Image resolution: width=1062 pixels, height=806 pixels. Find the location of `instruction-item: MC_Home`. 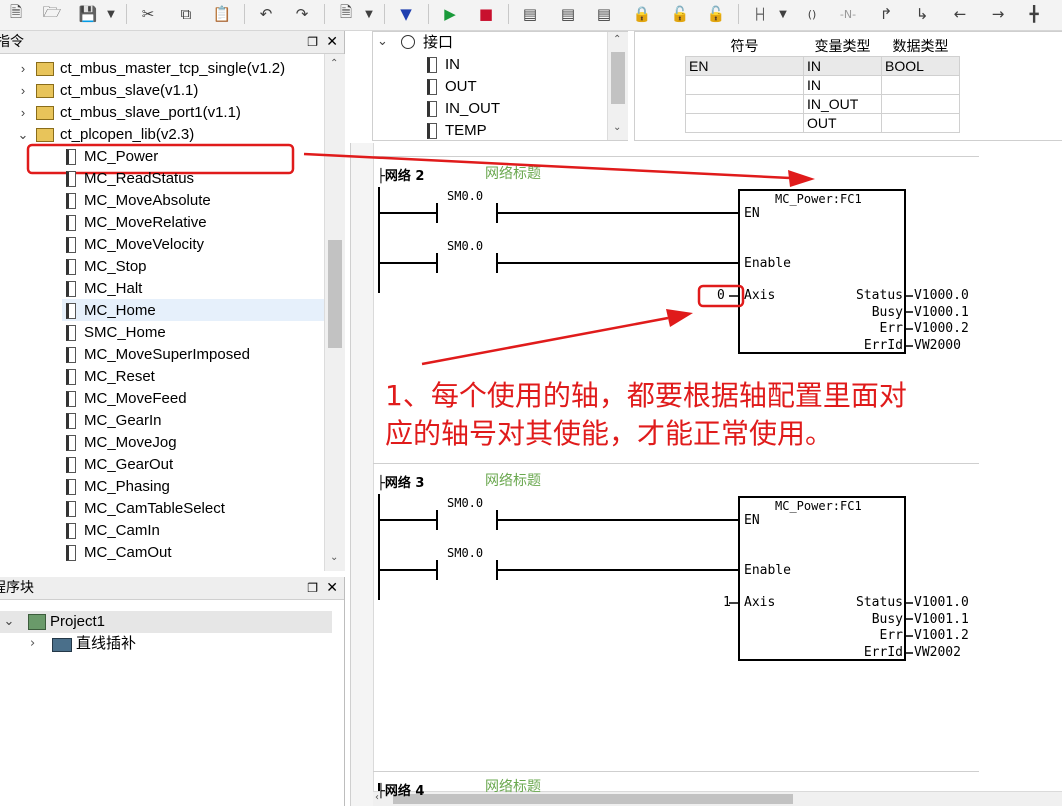

instruction-item: MC_Home is located at coordinates (111, 311).